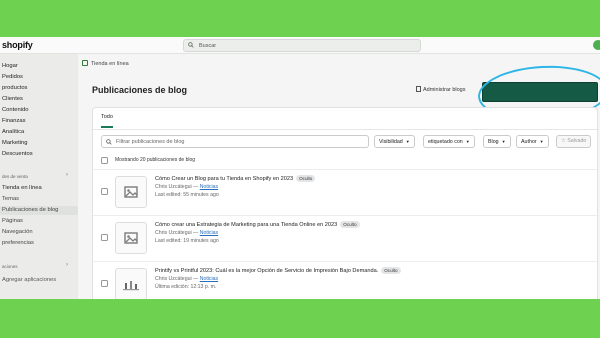 This screenshot has height=338, width=600. I want to click on search-input: Buscar, so click(302, 45).